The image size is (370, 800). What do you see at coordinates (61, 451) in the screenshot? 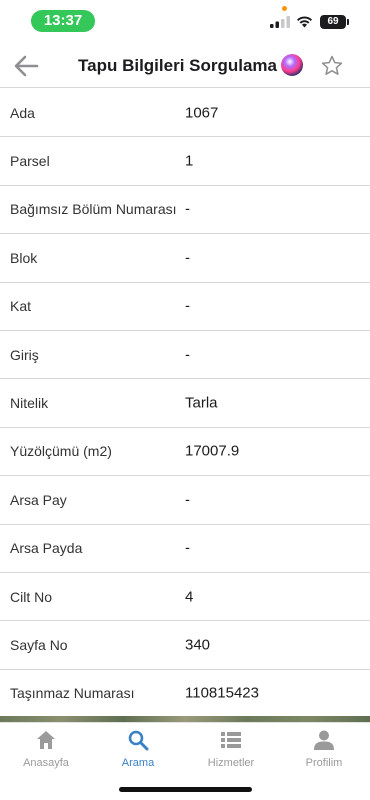
I see `row-label: Yüzölçümü (m2)` at bounding box center [61, 451].